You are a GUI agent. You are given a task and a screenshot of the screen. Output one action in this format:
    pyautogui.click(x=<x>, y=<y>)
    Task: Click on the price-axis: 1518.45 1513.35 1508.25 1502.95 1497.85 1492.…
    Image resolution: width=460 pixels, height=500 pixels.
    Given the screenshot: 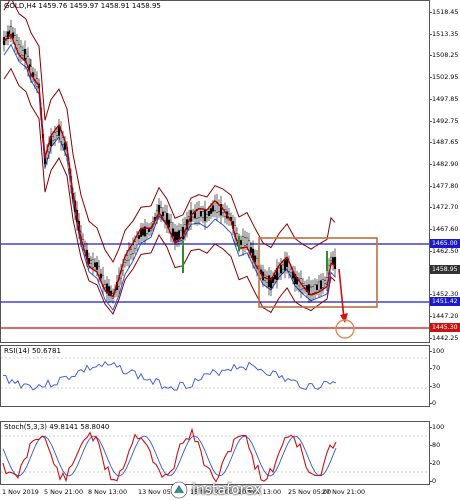 What is the action you would take?
    pyautogui.click(x=444, y=171)
    